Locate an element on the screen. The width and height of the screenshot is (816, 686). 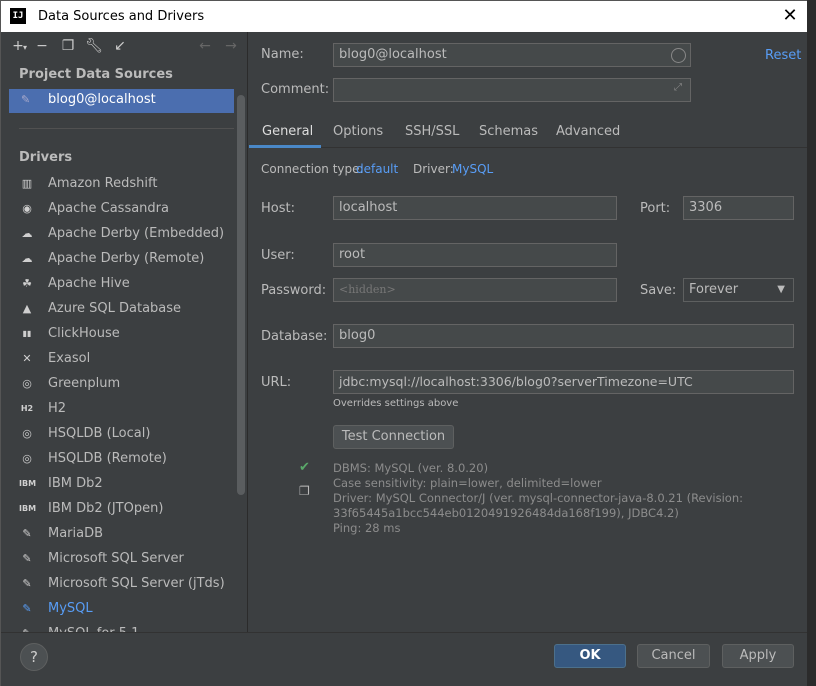
mysql-icon: ✎ is located at coordinates (26, 99).